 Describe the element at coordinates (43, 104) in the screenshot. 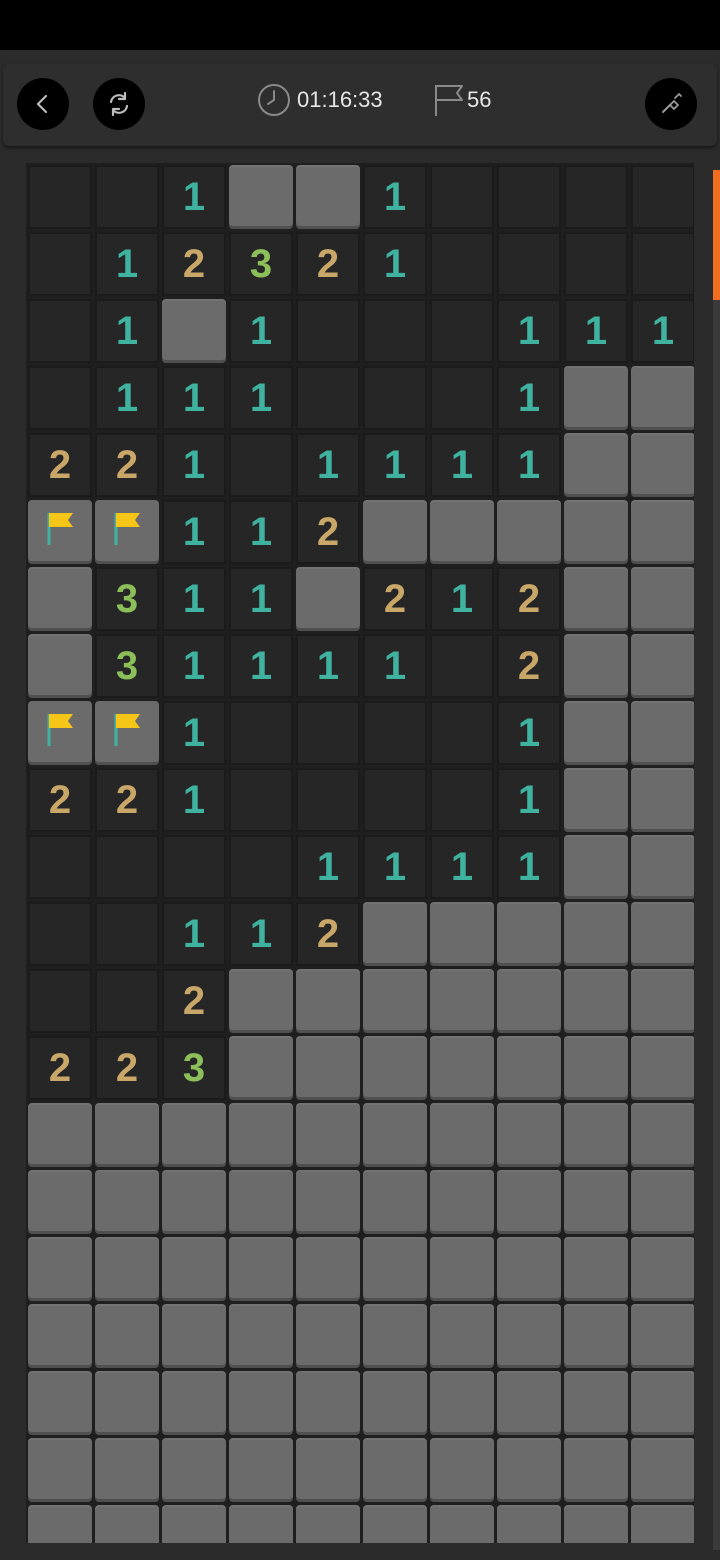

I see `back-button` at that location.